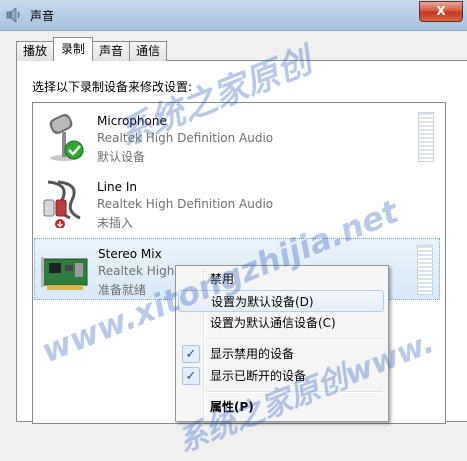  What do you see at coordinates (112, 87) in the screenshot?
I see `instruction-text: 选择以下录制设备来修改设置:` at bounding box center [112, 87].